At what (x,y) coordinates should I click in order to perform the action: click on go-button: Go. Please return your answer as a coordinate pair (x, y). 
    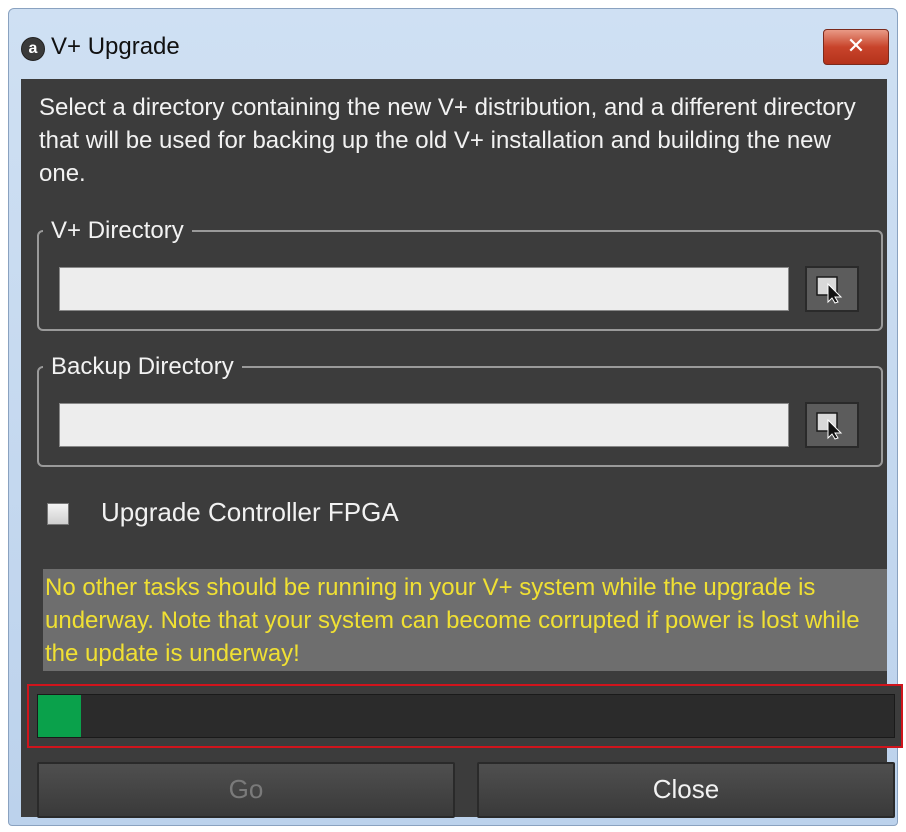
    Looking at the image, I should click on (246, 790).